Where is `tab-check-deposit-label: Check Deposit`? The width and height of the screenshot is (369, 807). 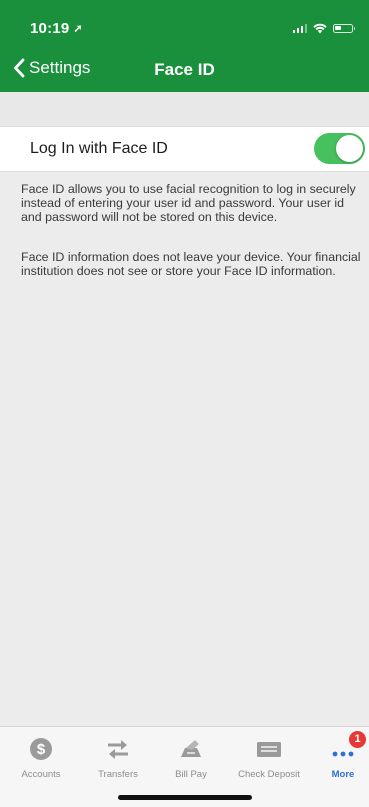 tab-check-deposit-label: Check Deposit is located at coordinates (269, 774).